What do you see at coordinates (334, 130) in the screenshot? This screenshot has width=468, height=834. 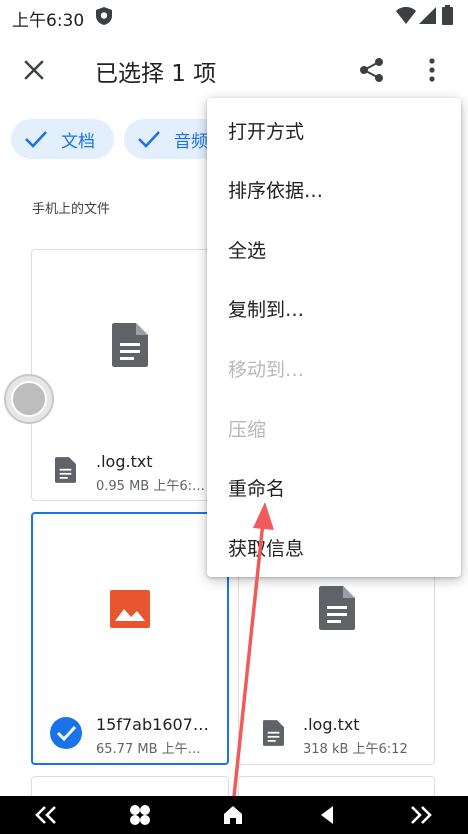 I see `menu-item-open-with: 打开方式` at bounding box center [334, 130].